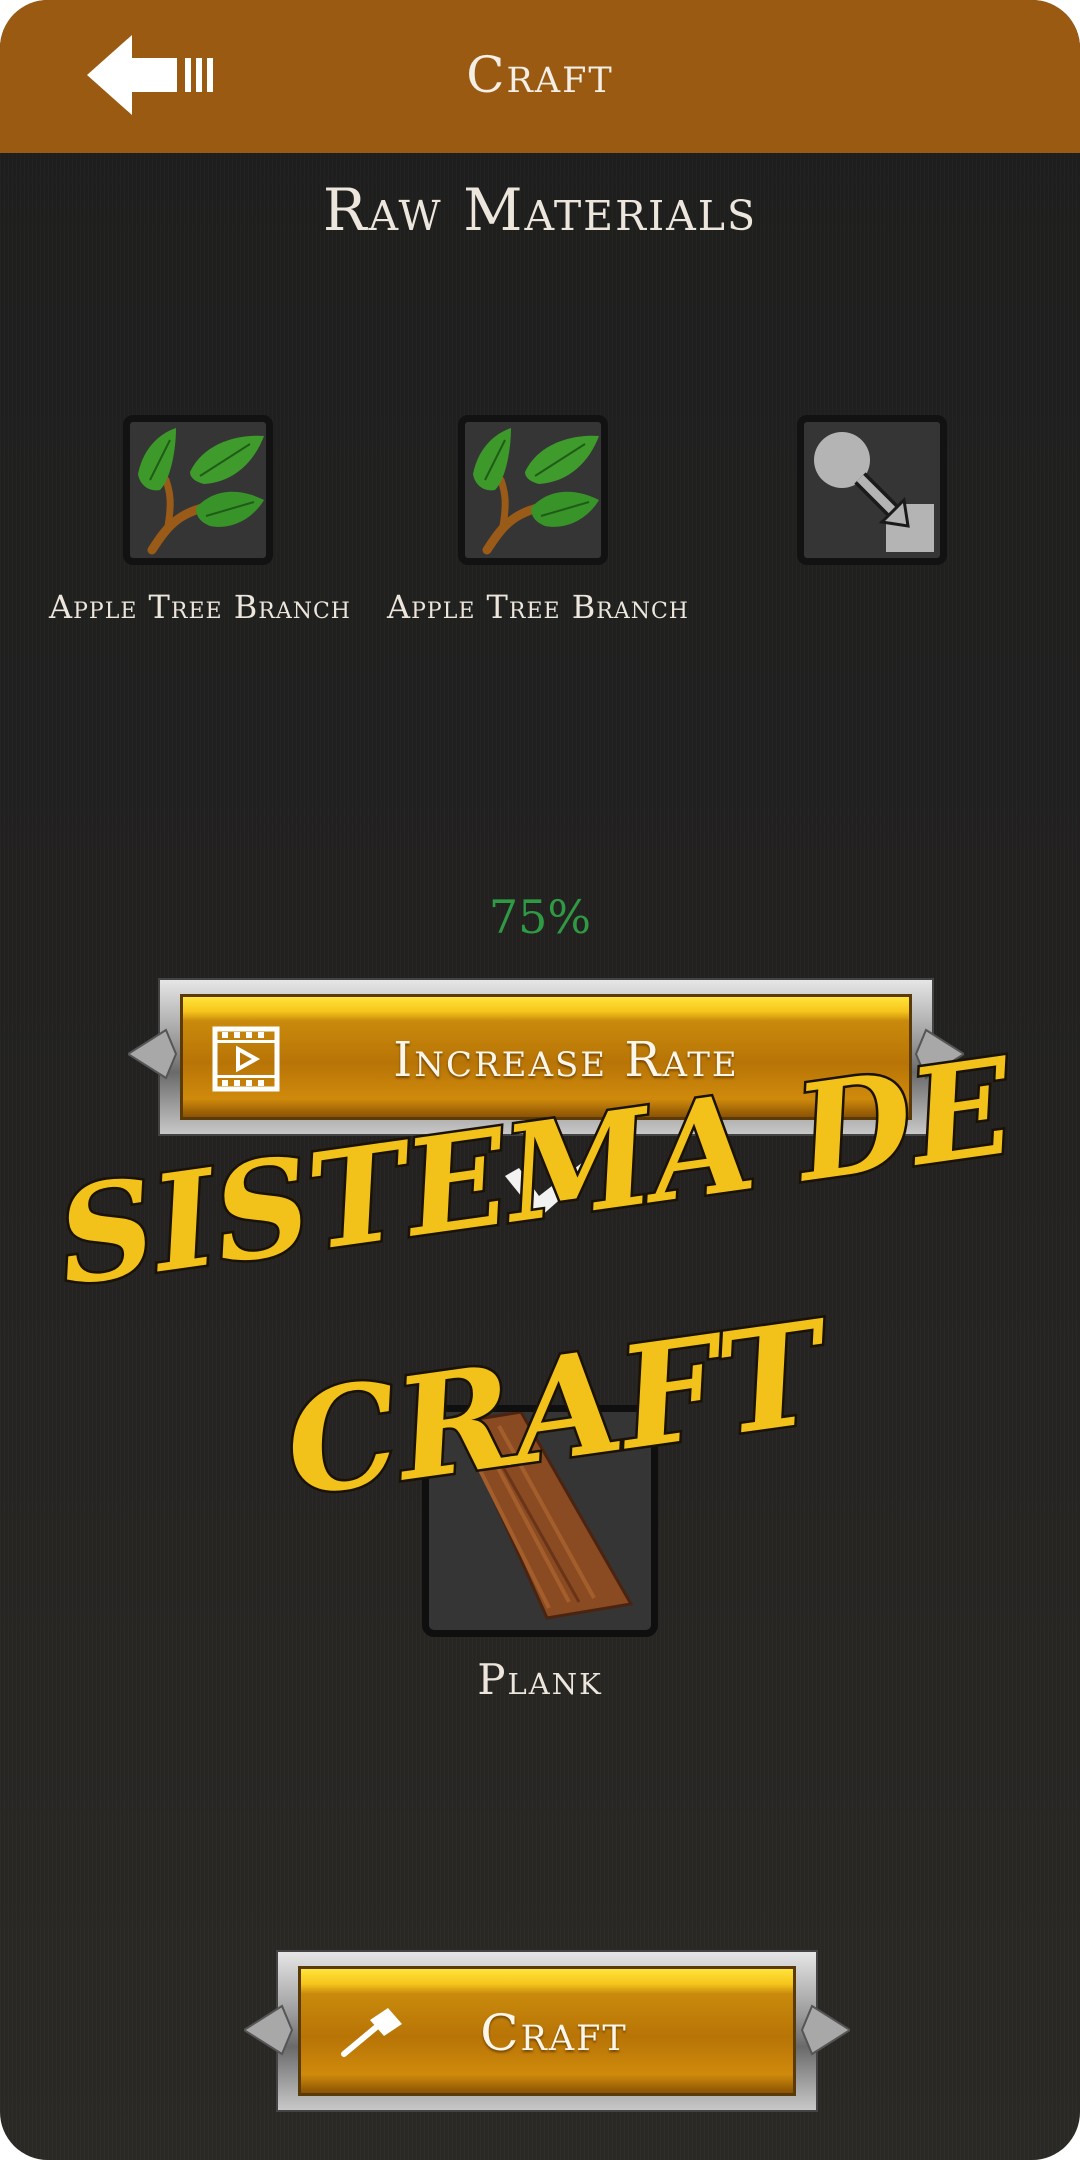  Describe the element at coordinates (540, 210) in the screenshot. I see `raw-materials-title: Raw Materials` at that location.